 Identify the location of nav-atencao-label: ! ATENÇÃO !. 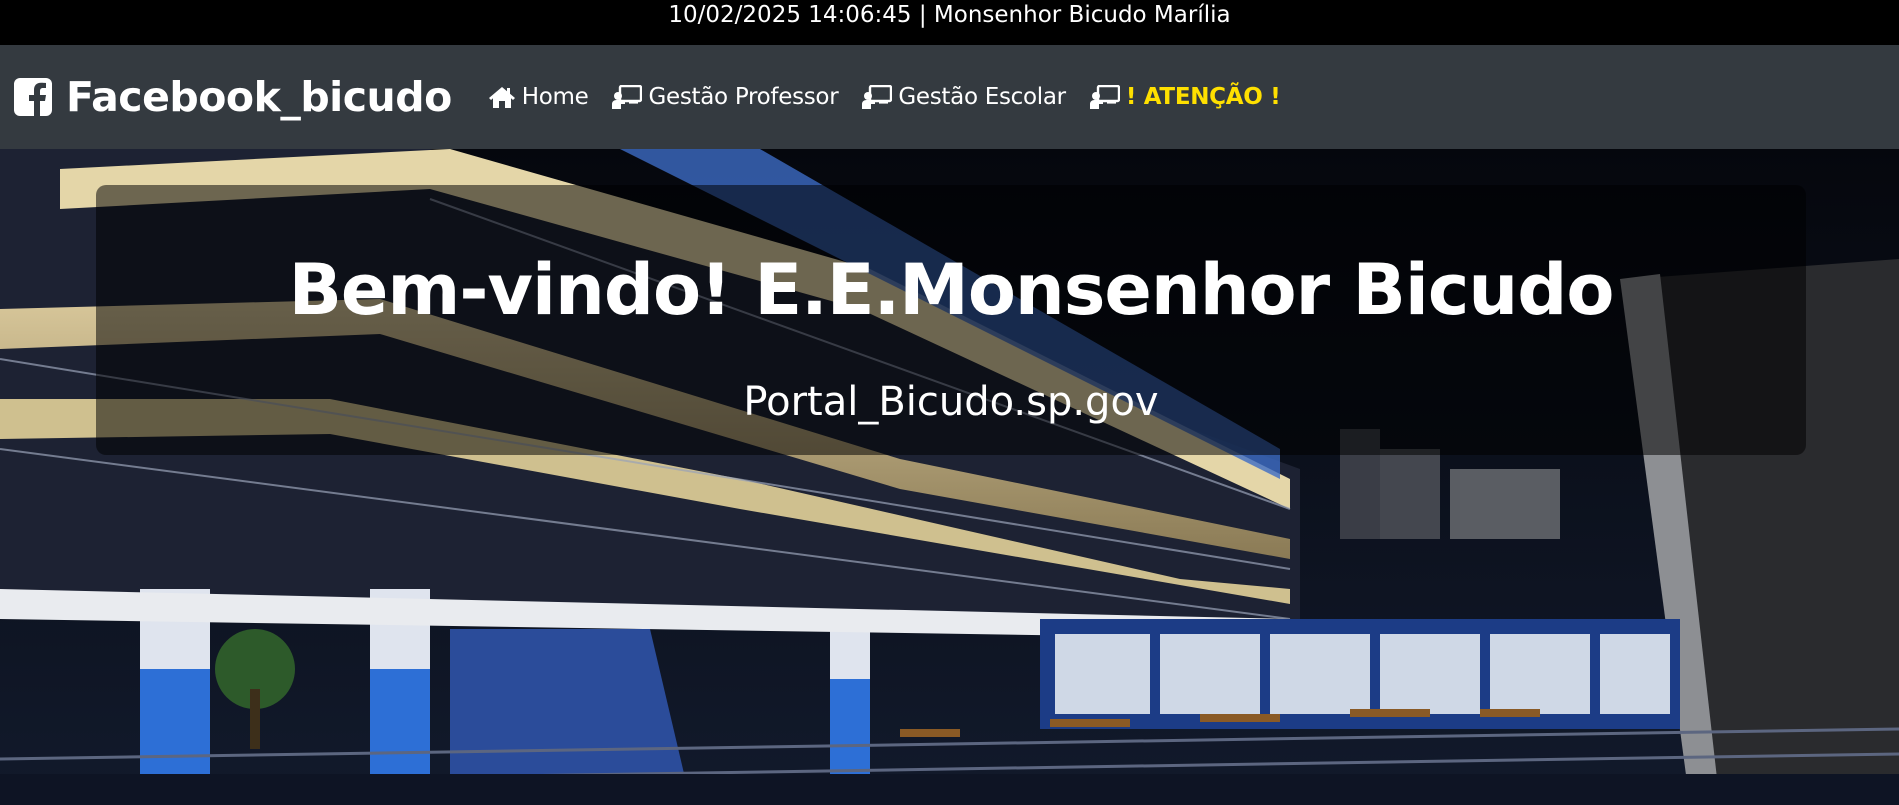
(1203, 97).